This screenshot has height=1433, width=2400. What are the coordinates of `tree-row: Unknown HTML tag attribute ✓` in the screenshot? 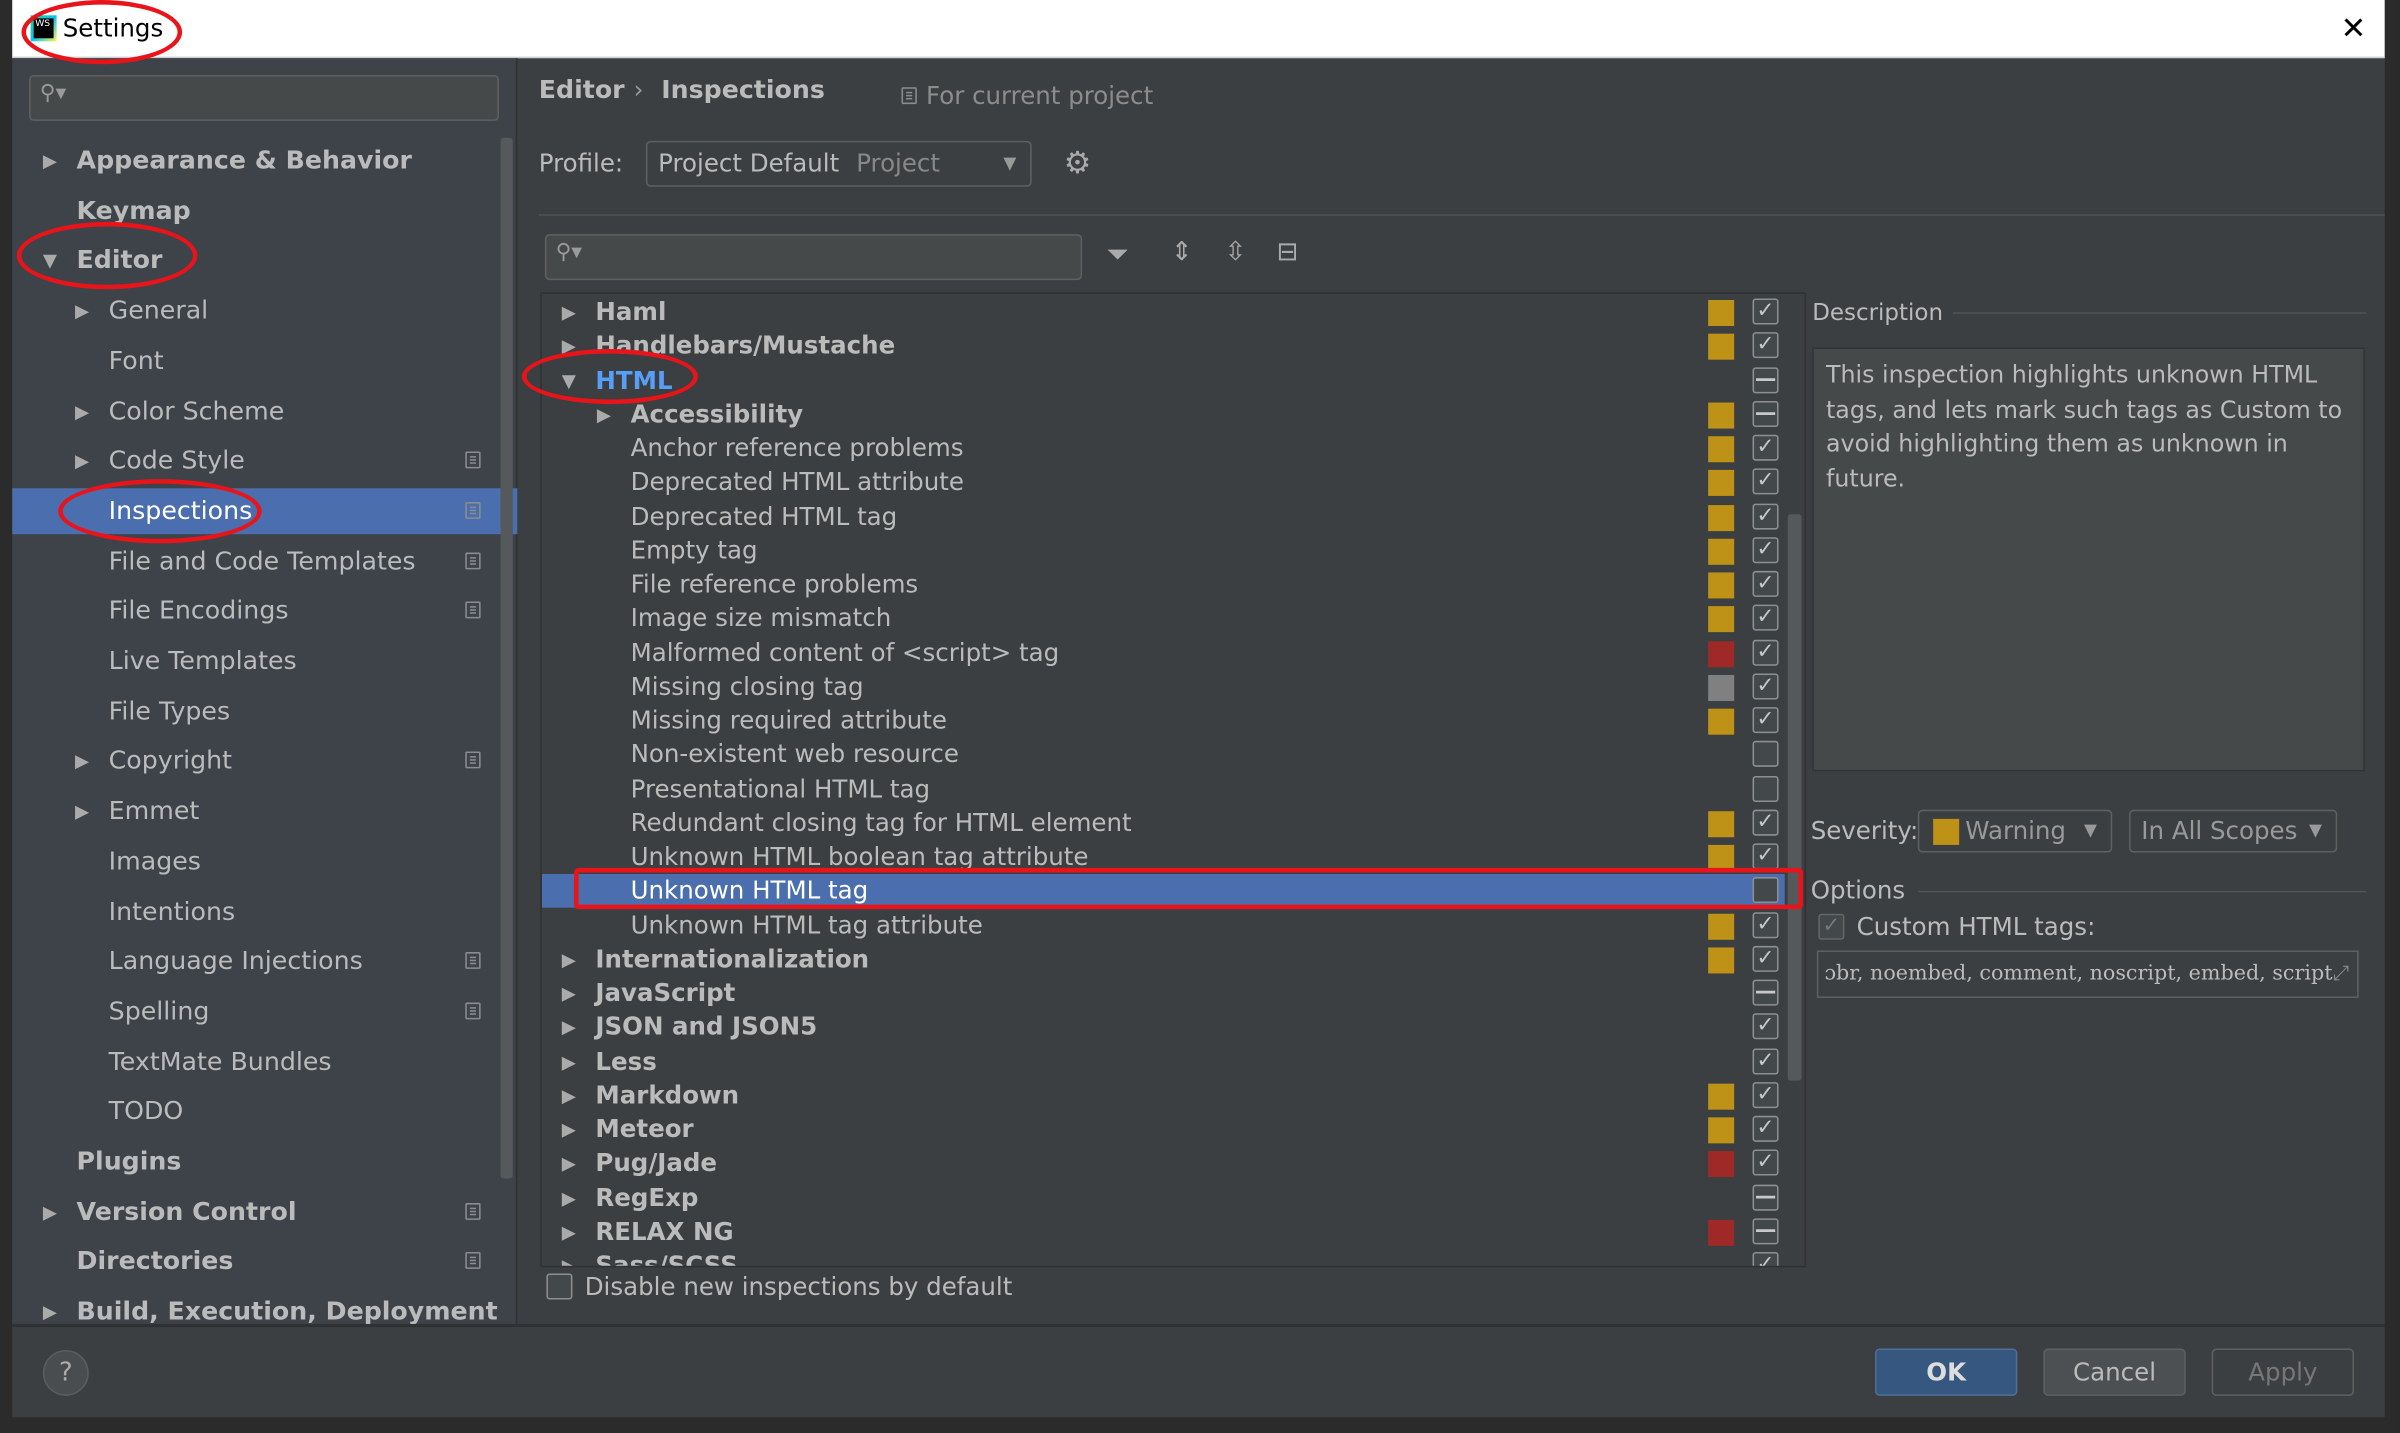 It's located at (1163, 925).